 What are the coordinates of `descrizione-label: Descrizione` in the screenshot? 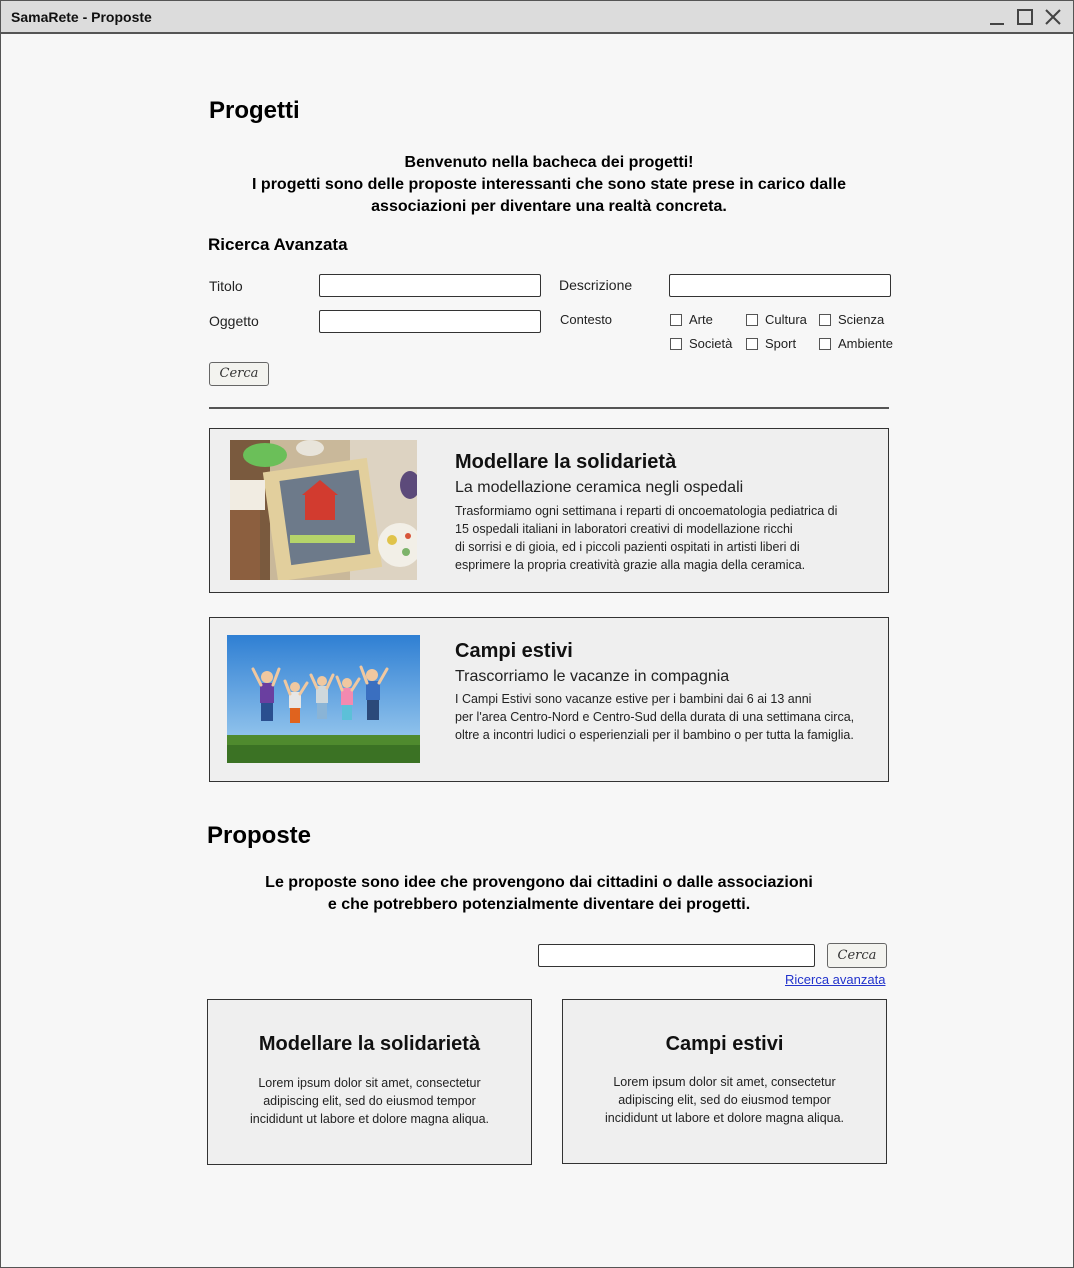 It's located at (596, 285).